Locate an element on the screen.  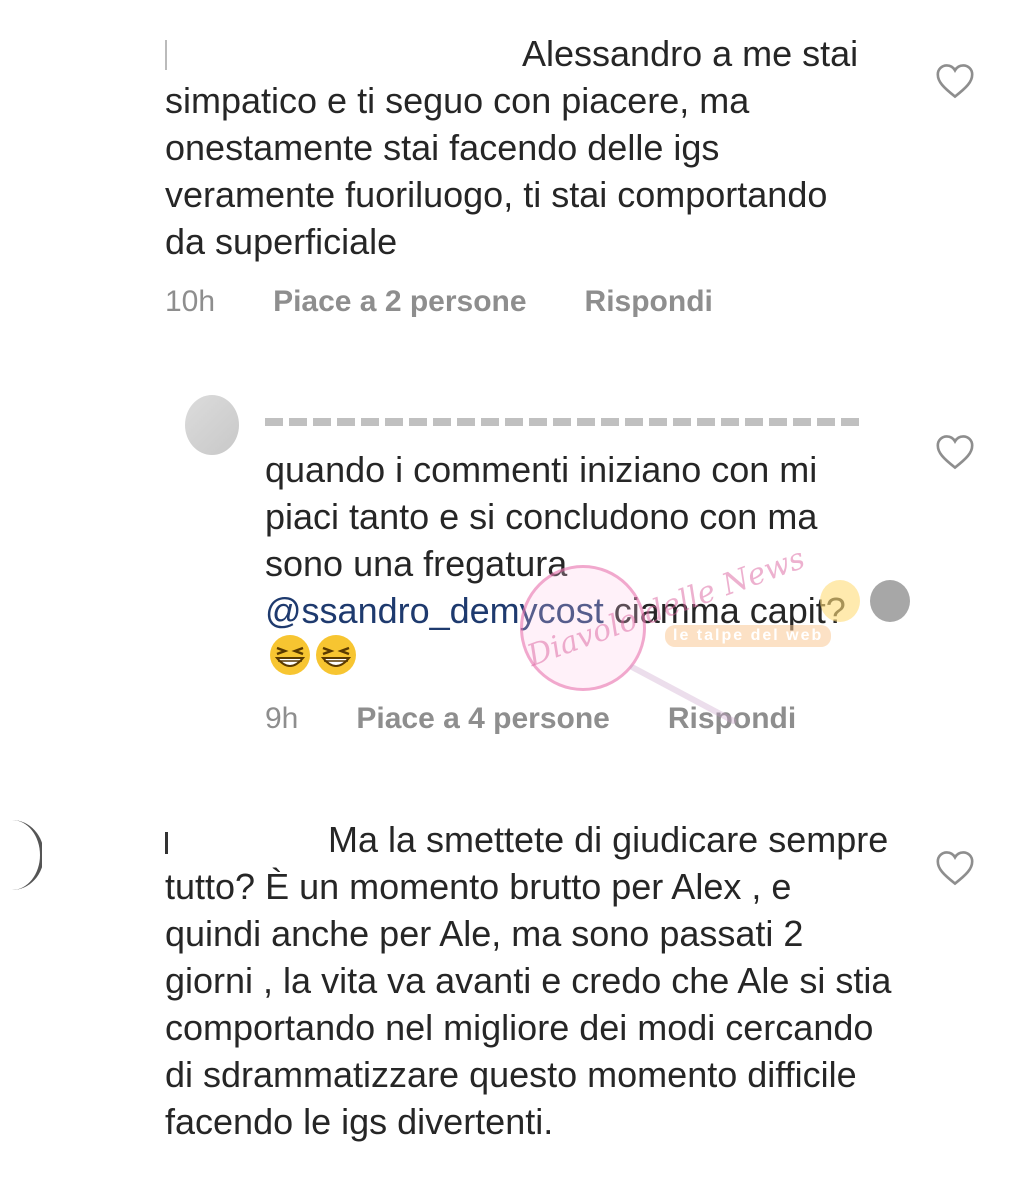
comment-1-meta: 10h Piace a 2 persone Rispondi is located at coordinates (439, 302).